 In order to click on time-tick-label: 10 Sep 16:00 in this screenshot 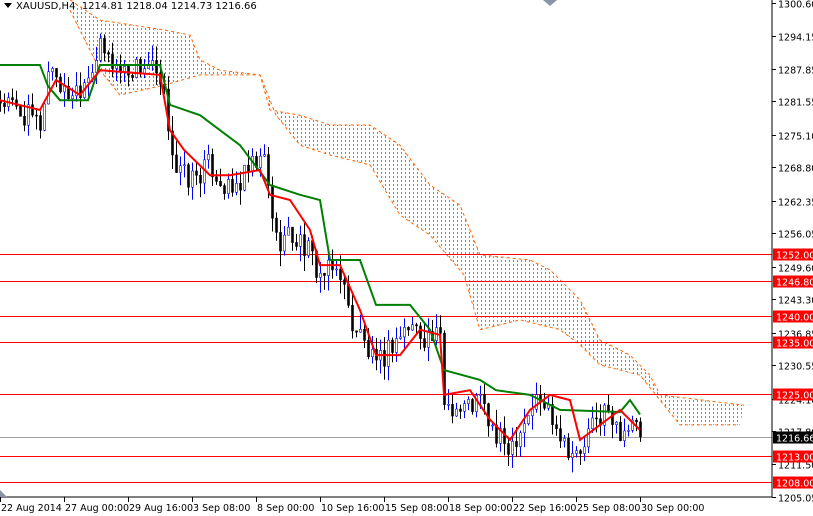, I will do `click(352, 508)`.